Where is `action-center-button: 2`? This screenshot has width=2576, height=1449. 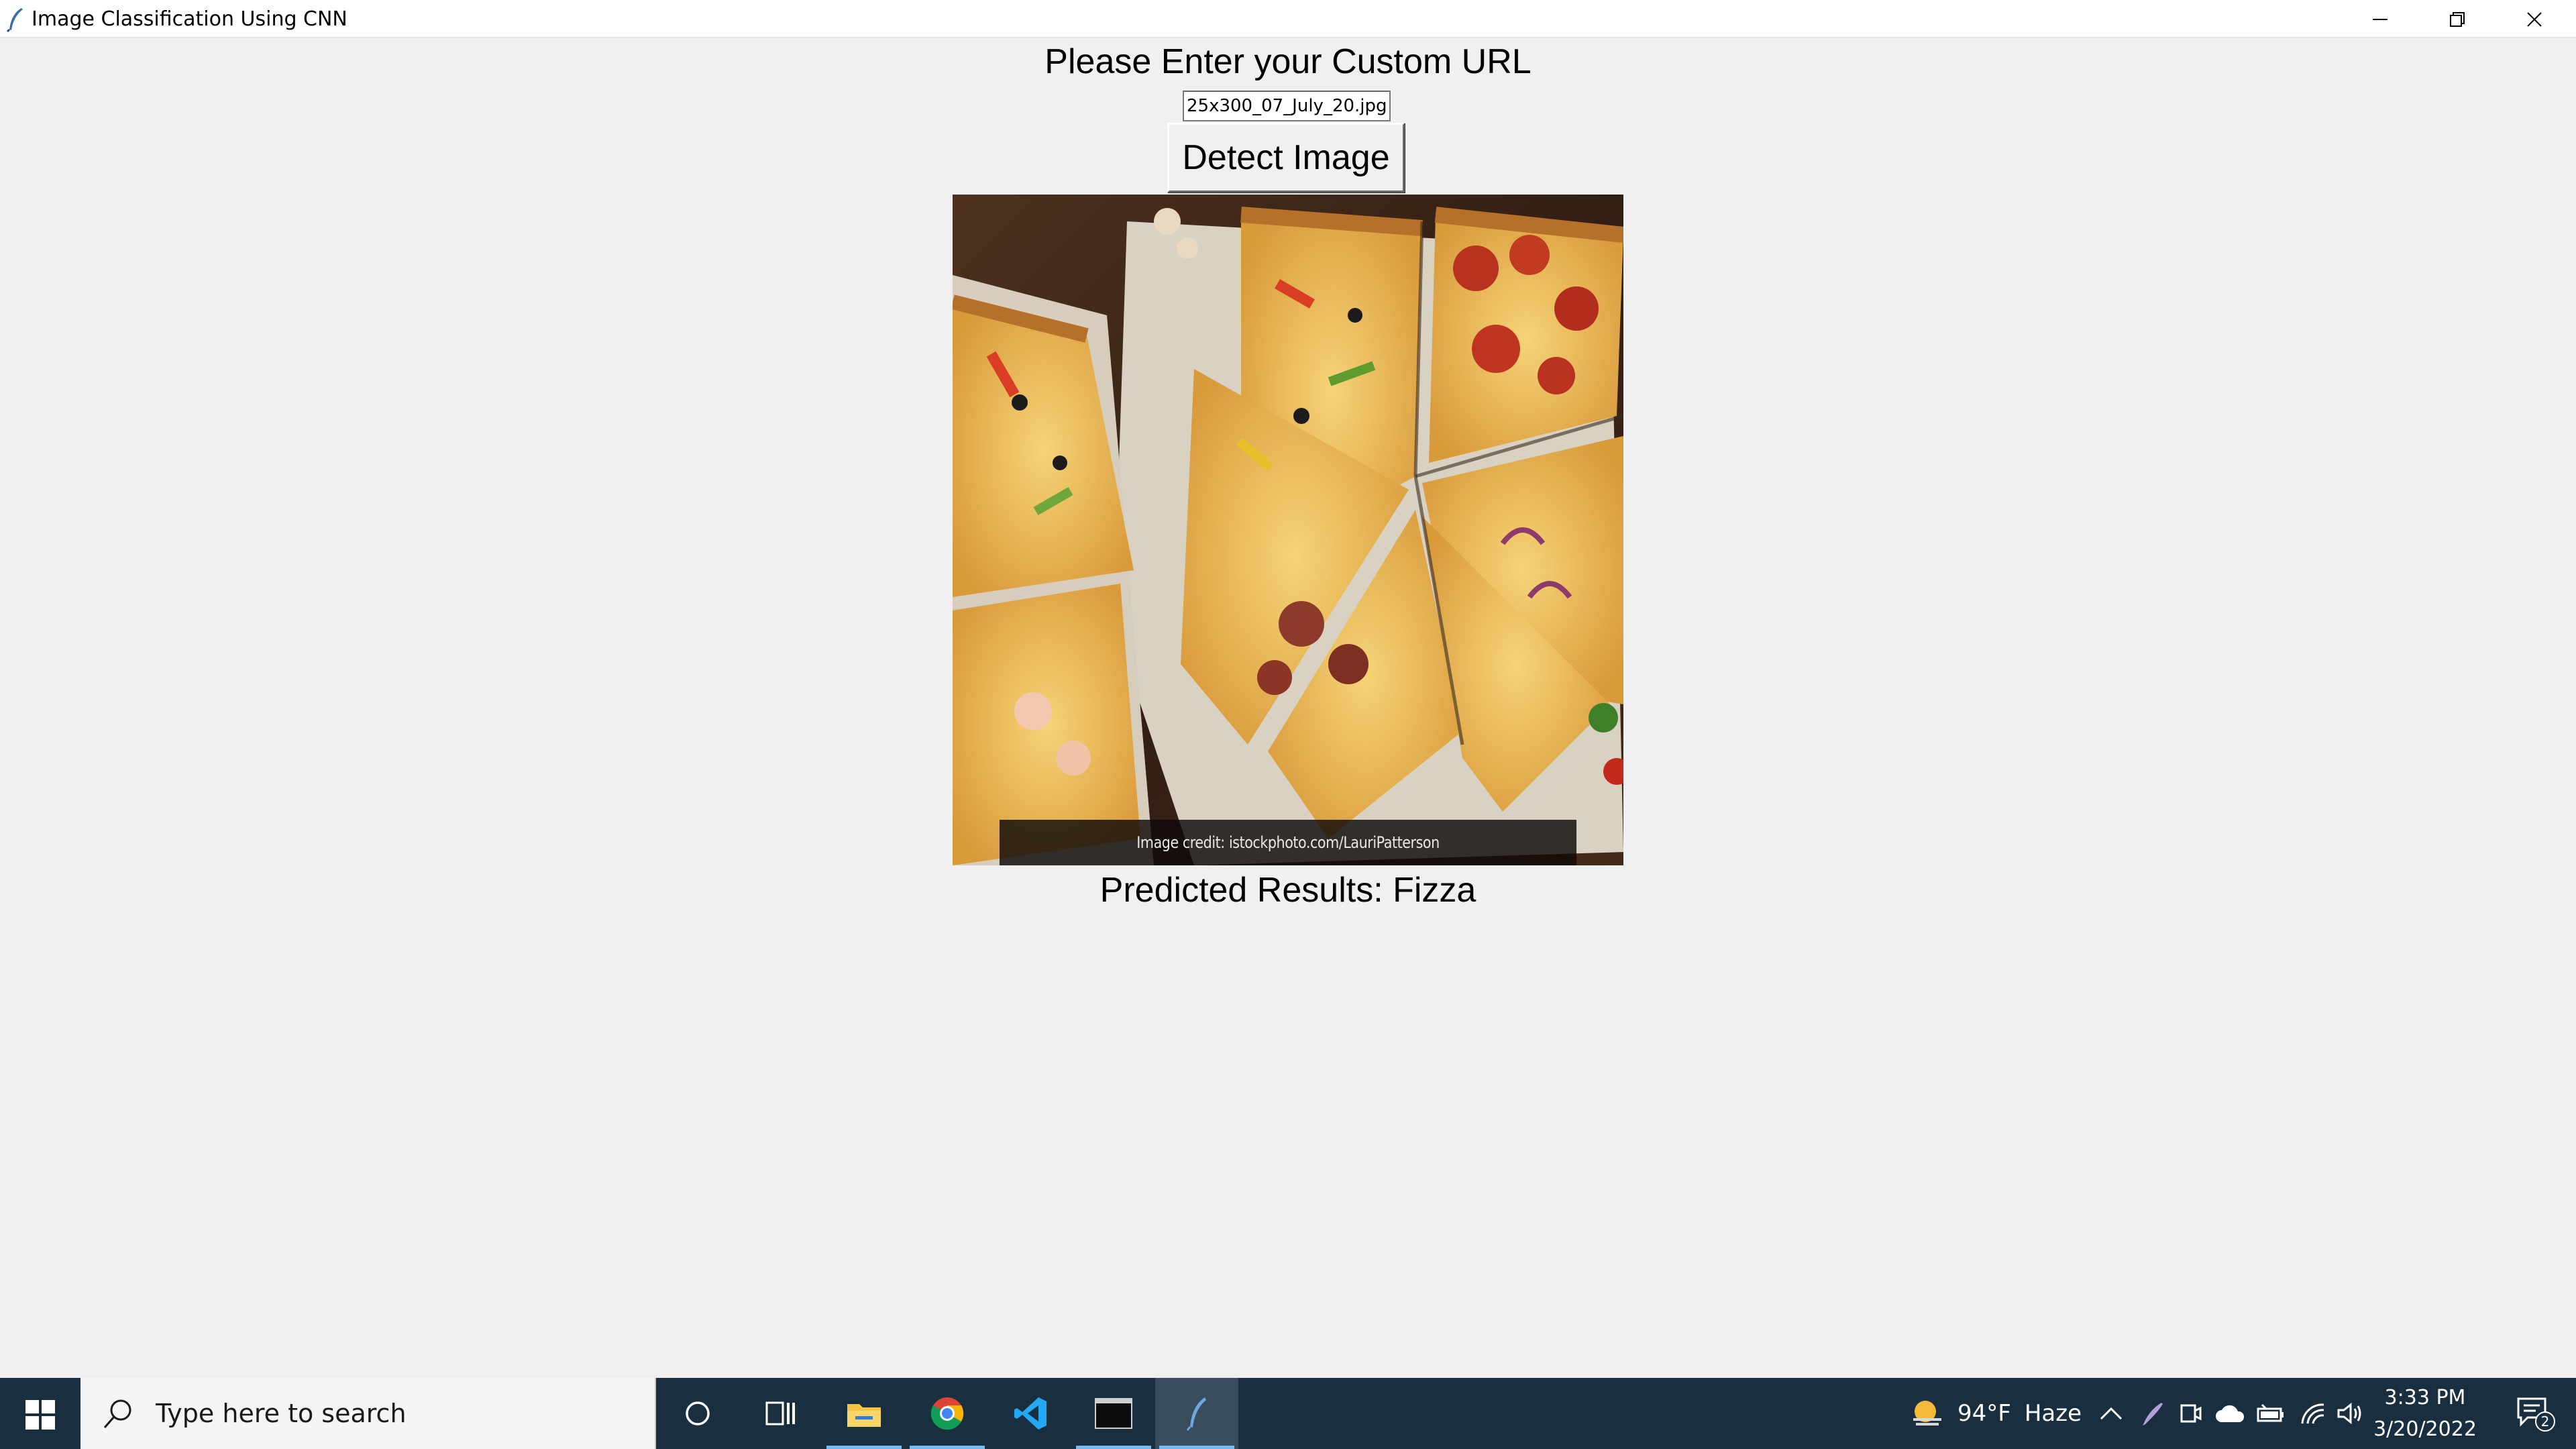 action-center-button: 2 is located at coordinates (2536, 1413).